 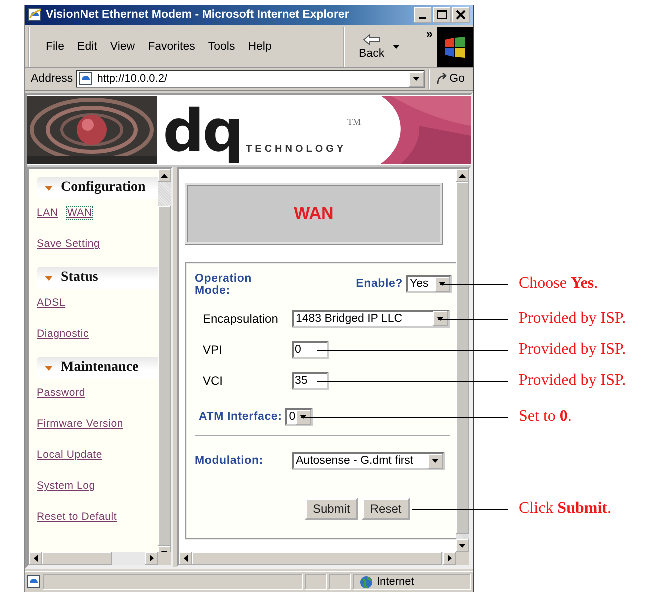 What do you see at coordinates (372, 47) in the screenshot?
I see `back-button: Back` at bounding box center [372, 47].